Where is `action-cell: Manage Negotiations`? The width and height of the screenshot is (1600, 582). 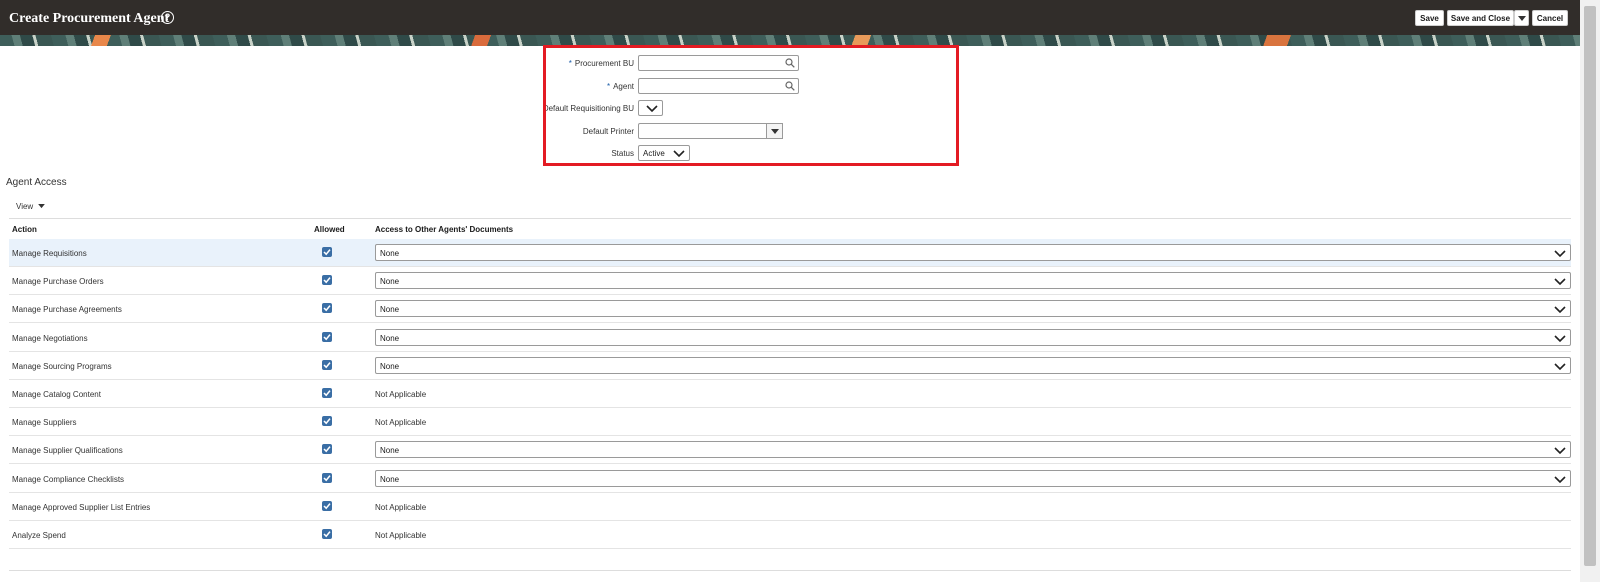 action-cell: Manage Negotiations is located at coordinates (50, 338).